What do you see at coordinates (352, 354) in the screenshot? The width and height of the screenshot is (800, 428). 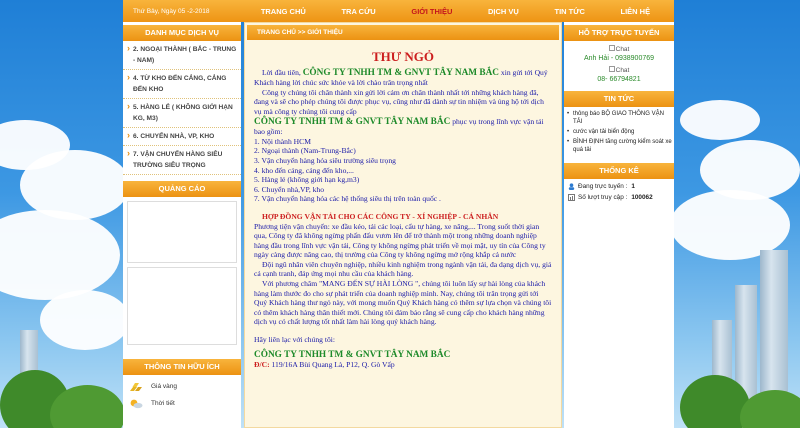 I see `contact-company: CÔNG TY TNHH TM & GNVT TÂY NAM BẮC` at bounding box center [352, 354].